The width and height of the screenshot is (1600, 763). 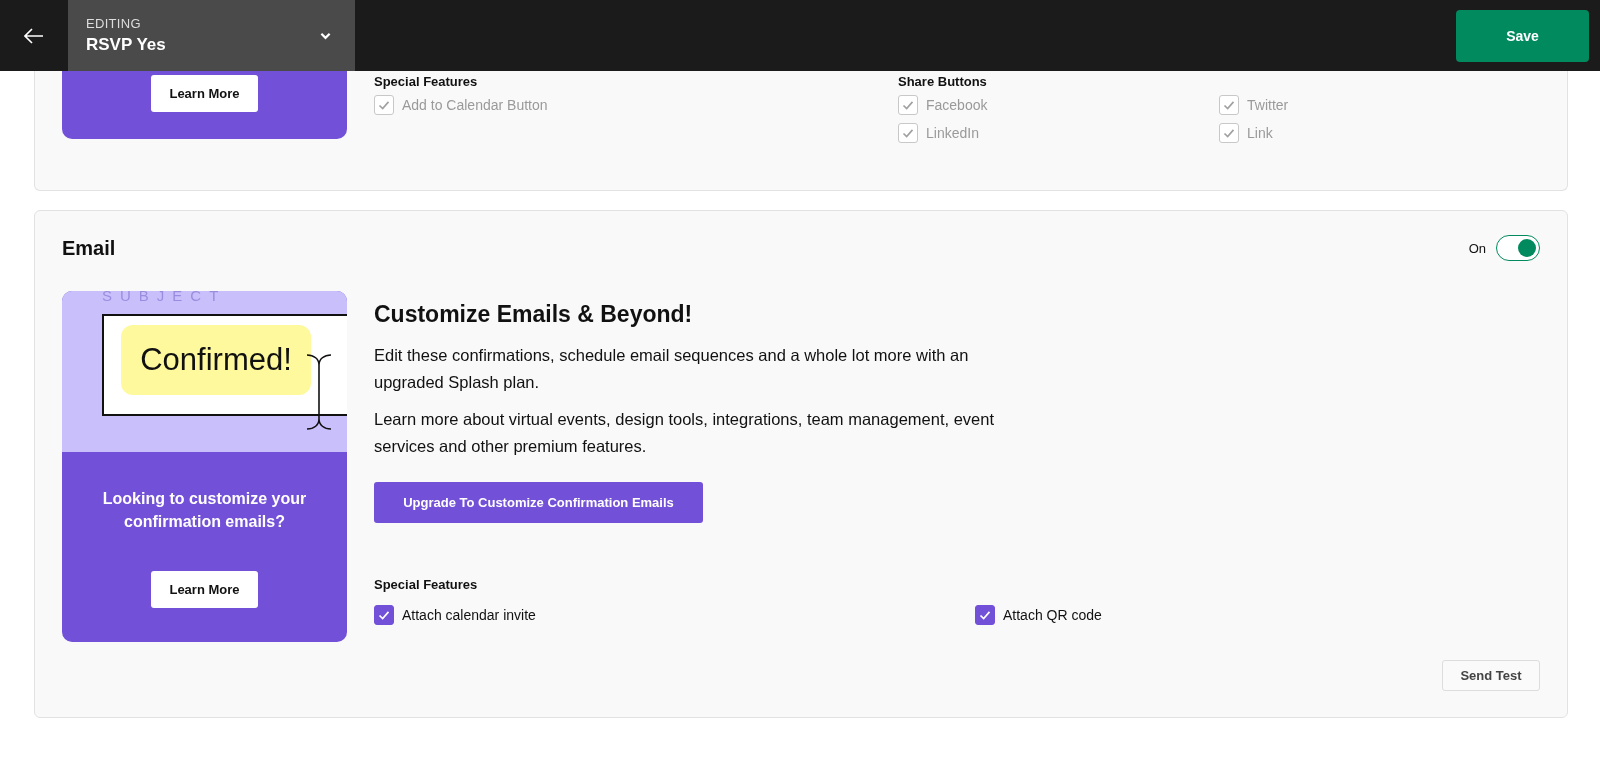 I want to click on checkbox-label: LinkedIn, so click(x=952, y=133).